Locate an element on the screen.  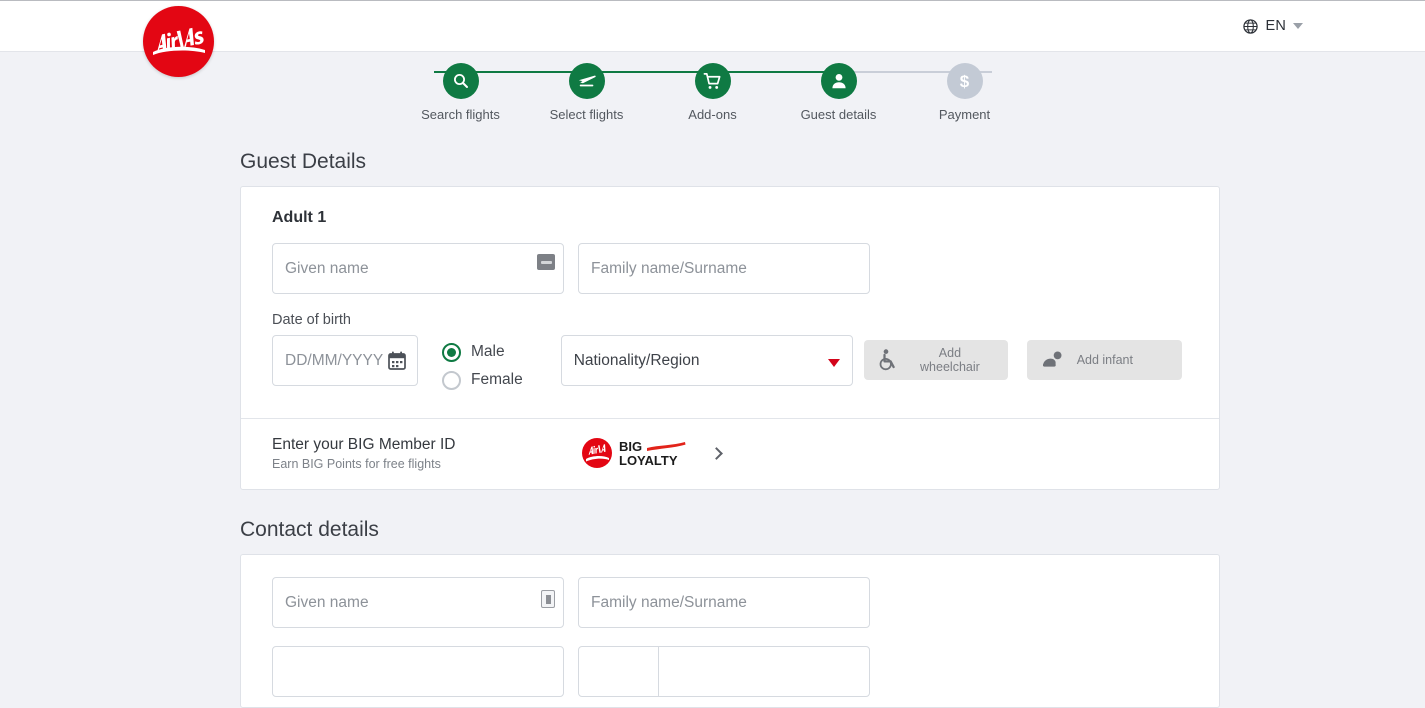
adult-dob-input: DD/MM/YYYY is located at coordinates (345, 360).